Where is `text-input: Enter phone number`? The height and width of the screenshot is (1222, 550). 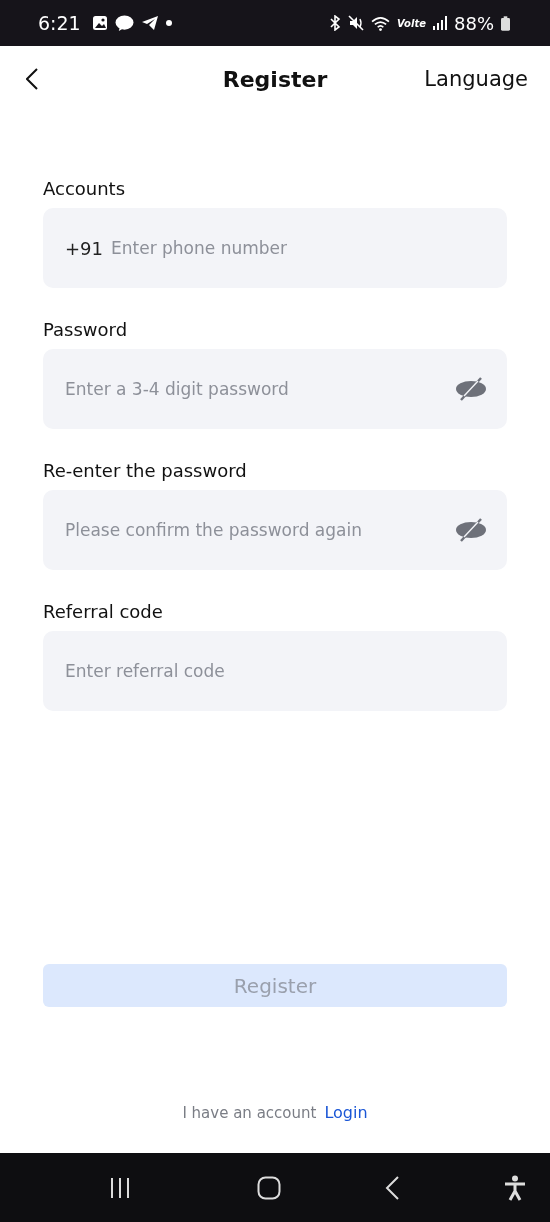 text-input: Enter phone number is located at coordinates (299, 248).